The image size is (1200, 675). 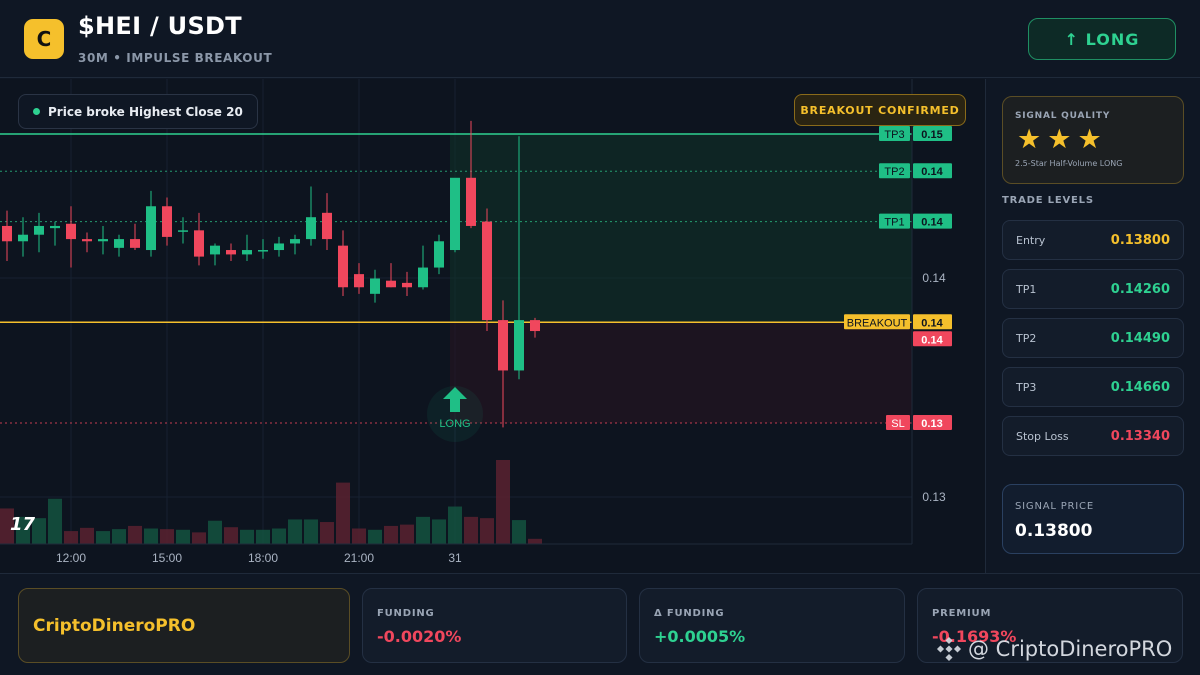 What do you see at coordinates (1031, 240) in the screenshot?
I see `level-label: Entry` at bounding box center [1031, 240].